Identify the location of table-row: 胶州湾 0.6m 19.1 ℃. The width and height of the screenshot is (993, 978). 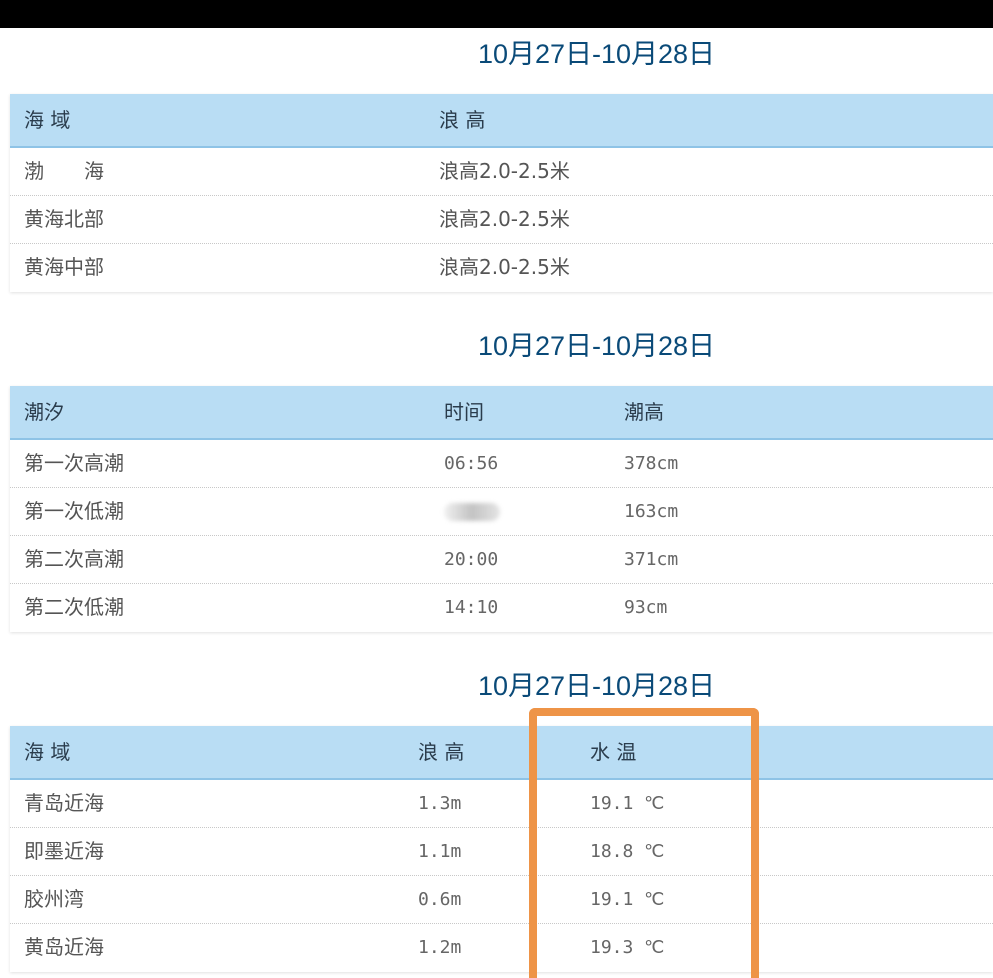
(501, 900).